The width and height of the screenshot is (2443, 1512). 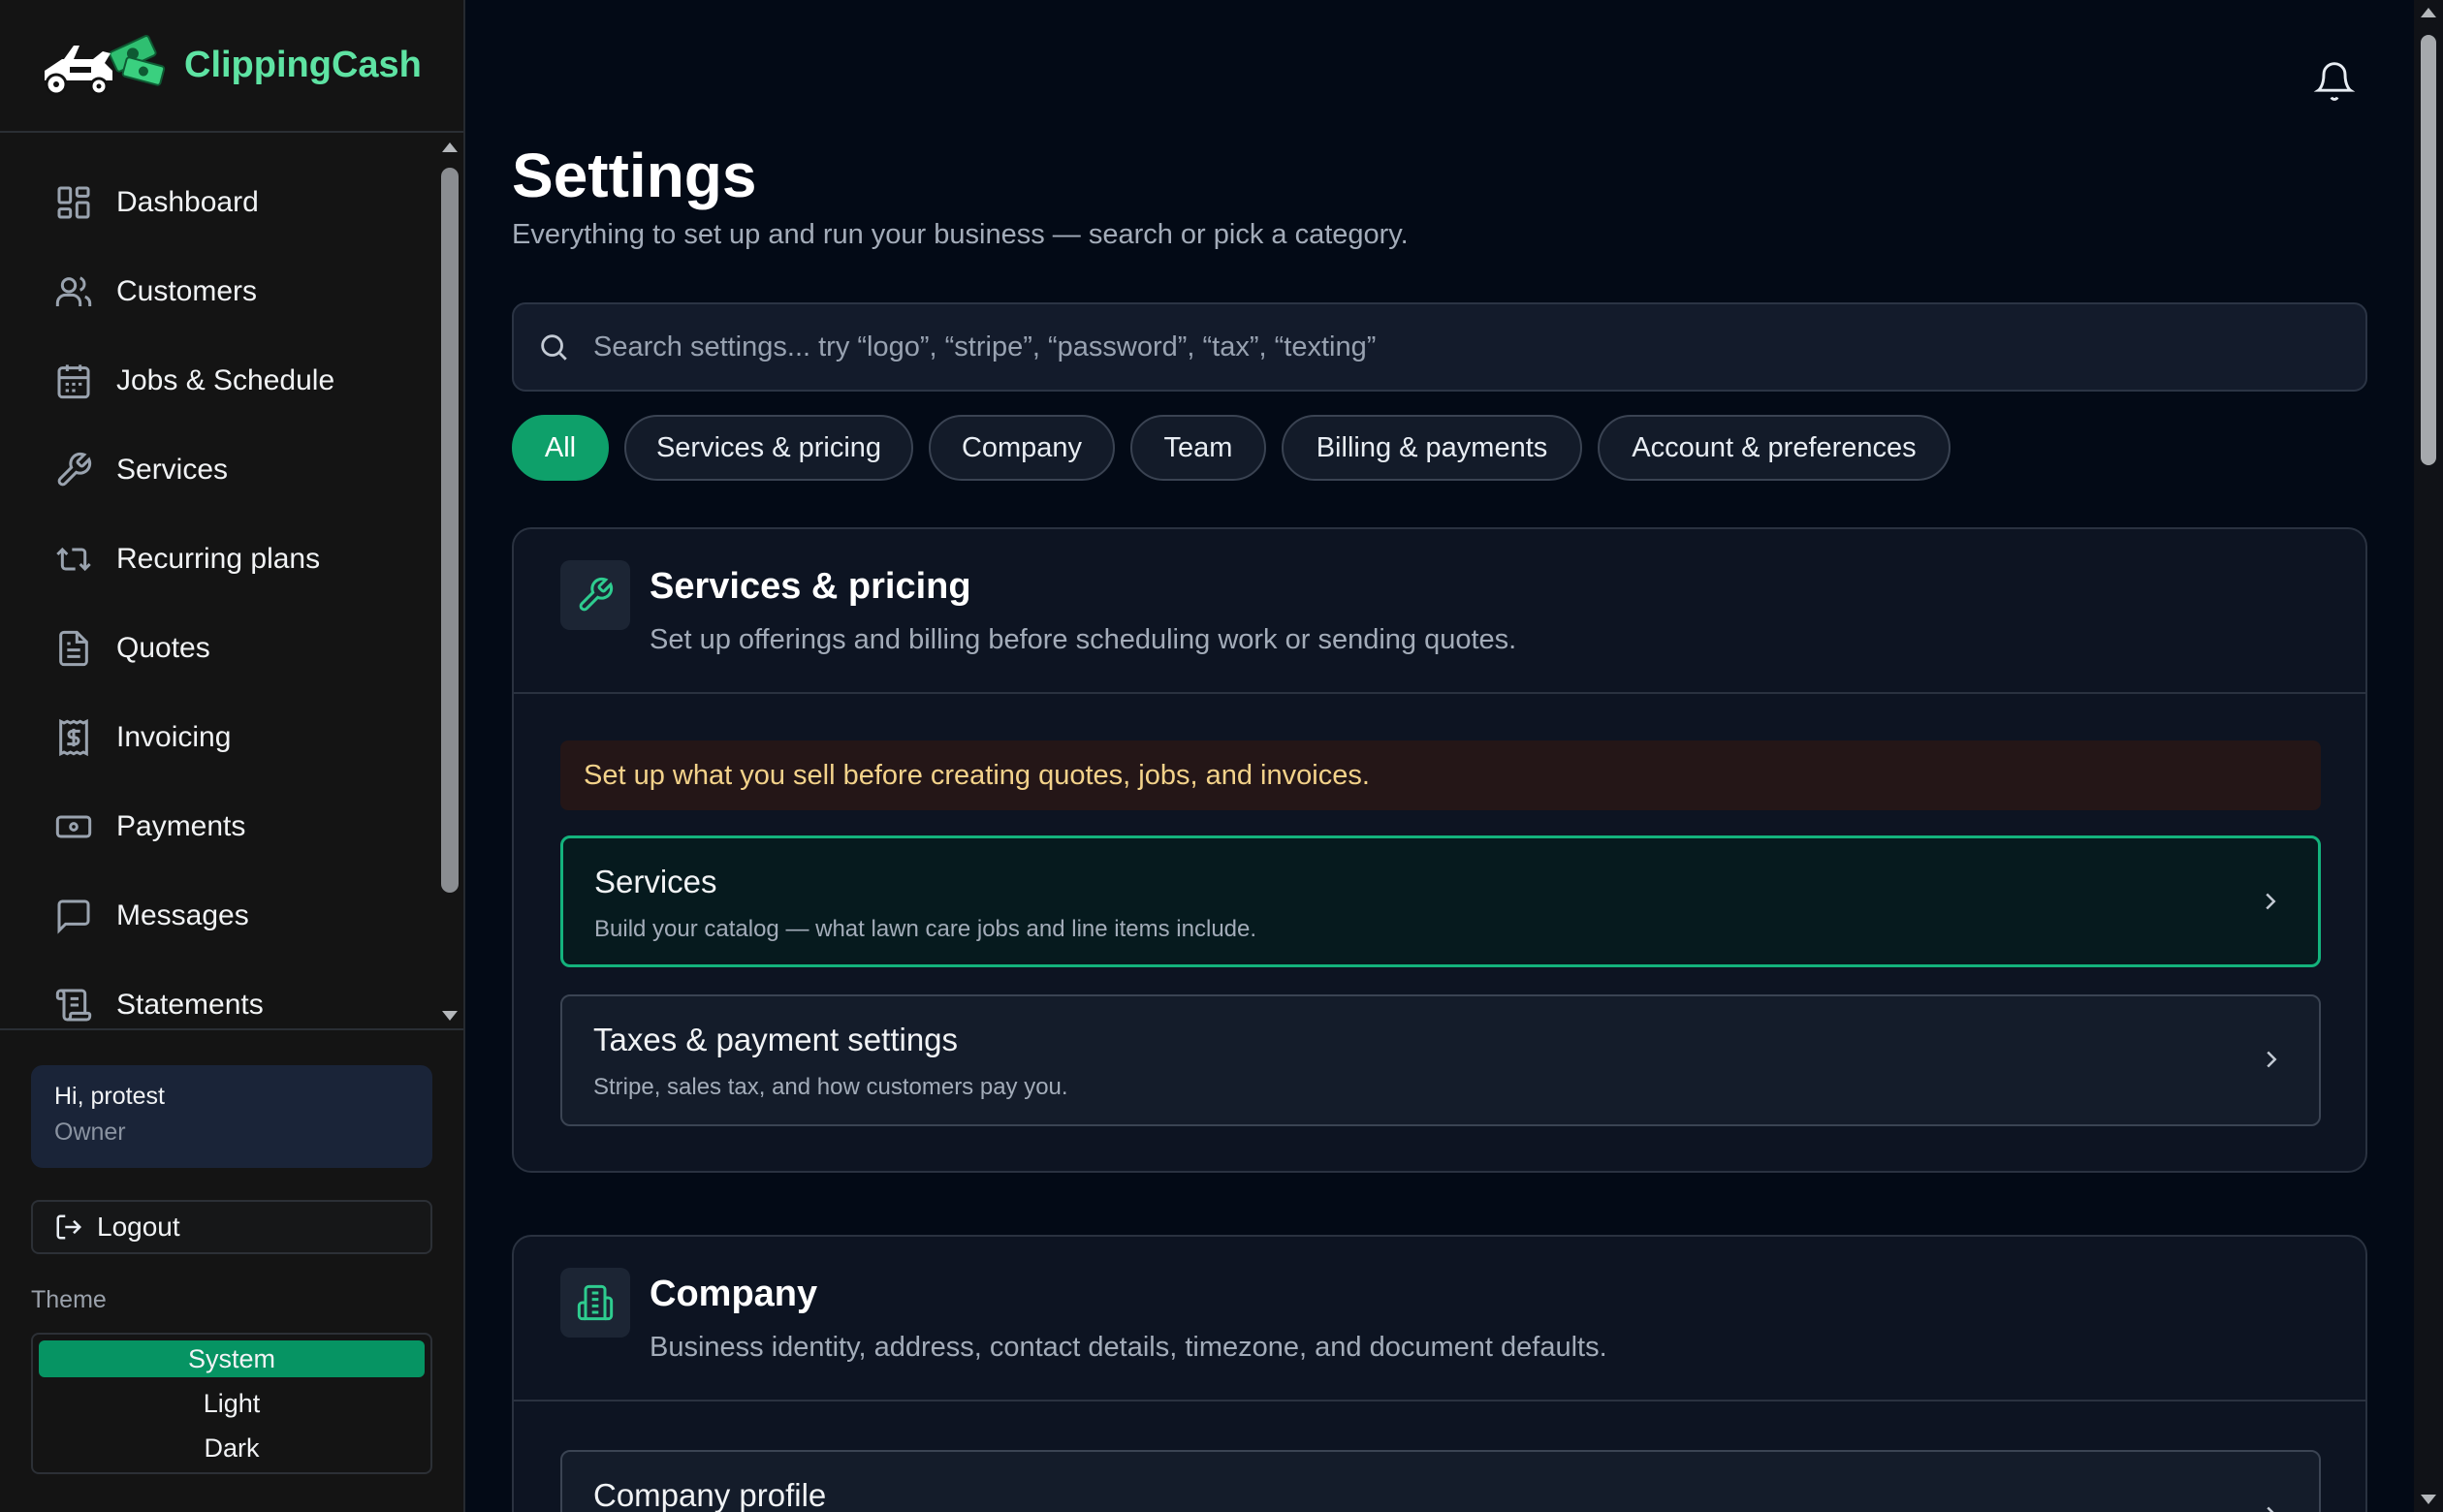 I want to click on brand: ClippingCash, so click(x=231, y=66).